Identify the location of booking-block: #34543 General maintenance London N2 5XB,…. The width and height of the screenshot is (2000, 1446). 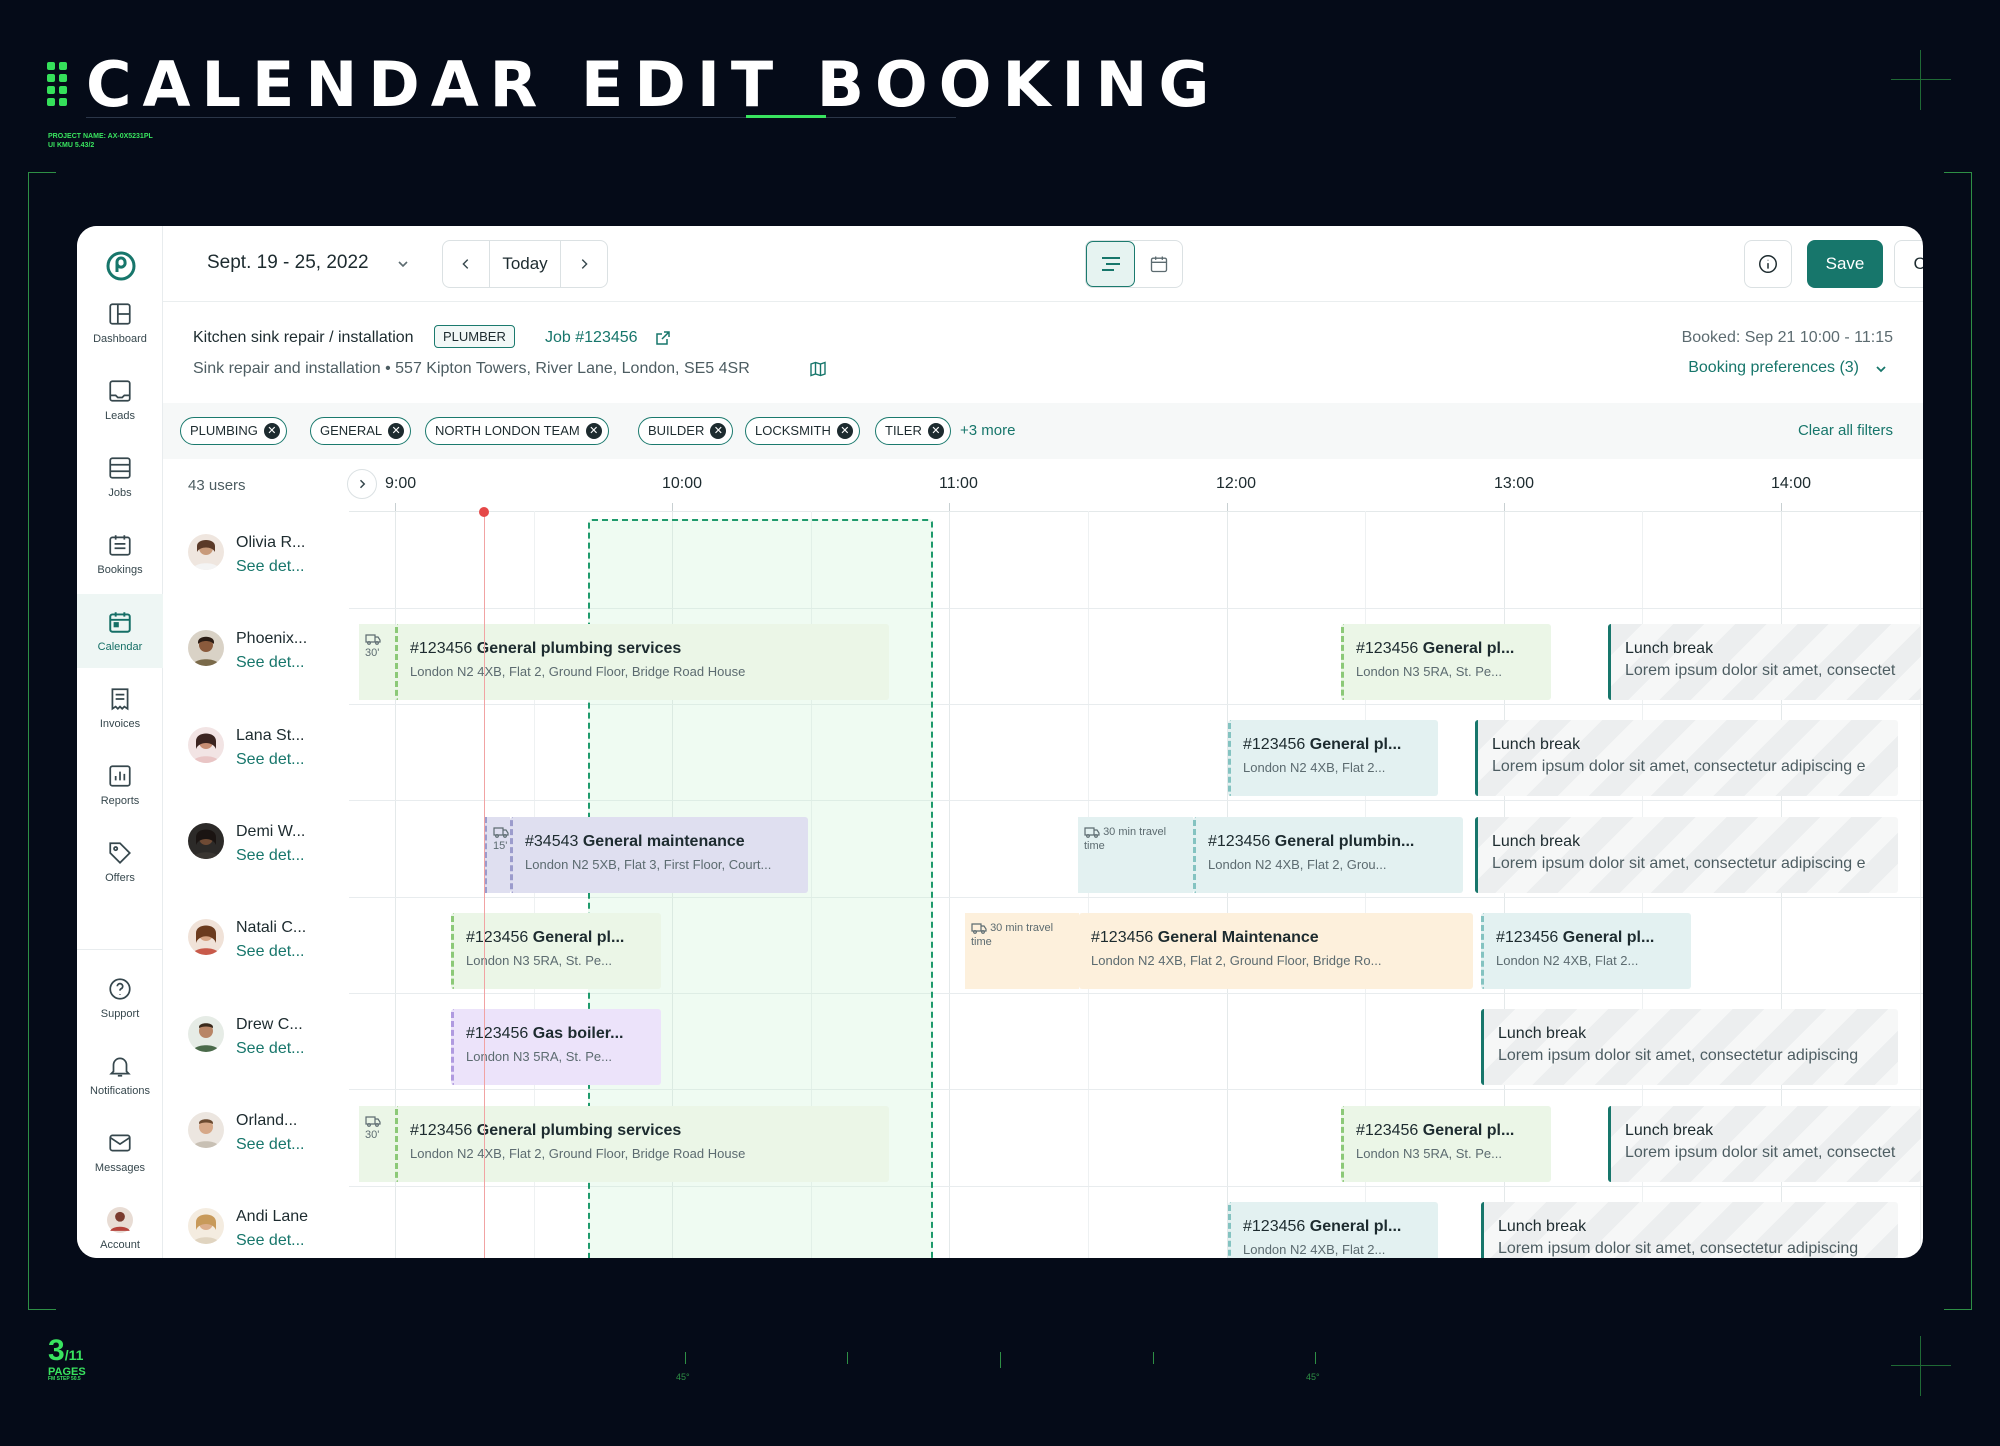
(659, 855).